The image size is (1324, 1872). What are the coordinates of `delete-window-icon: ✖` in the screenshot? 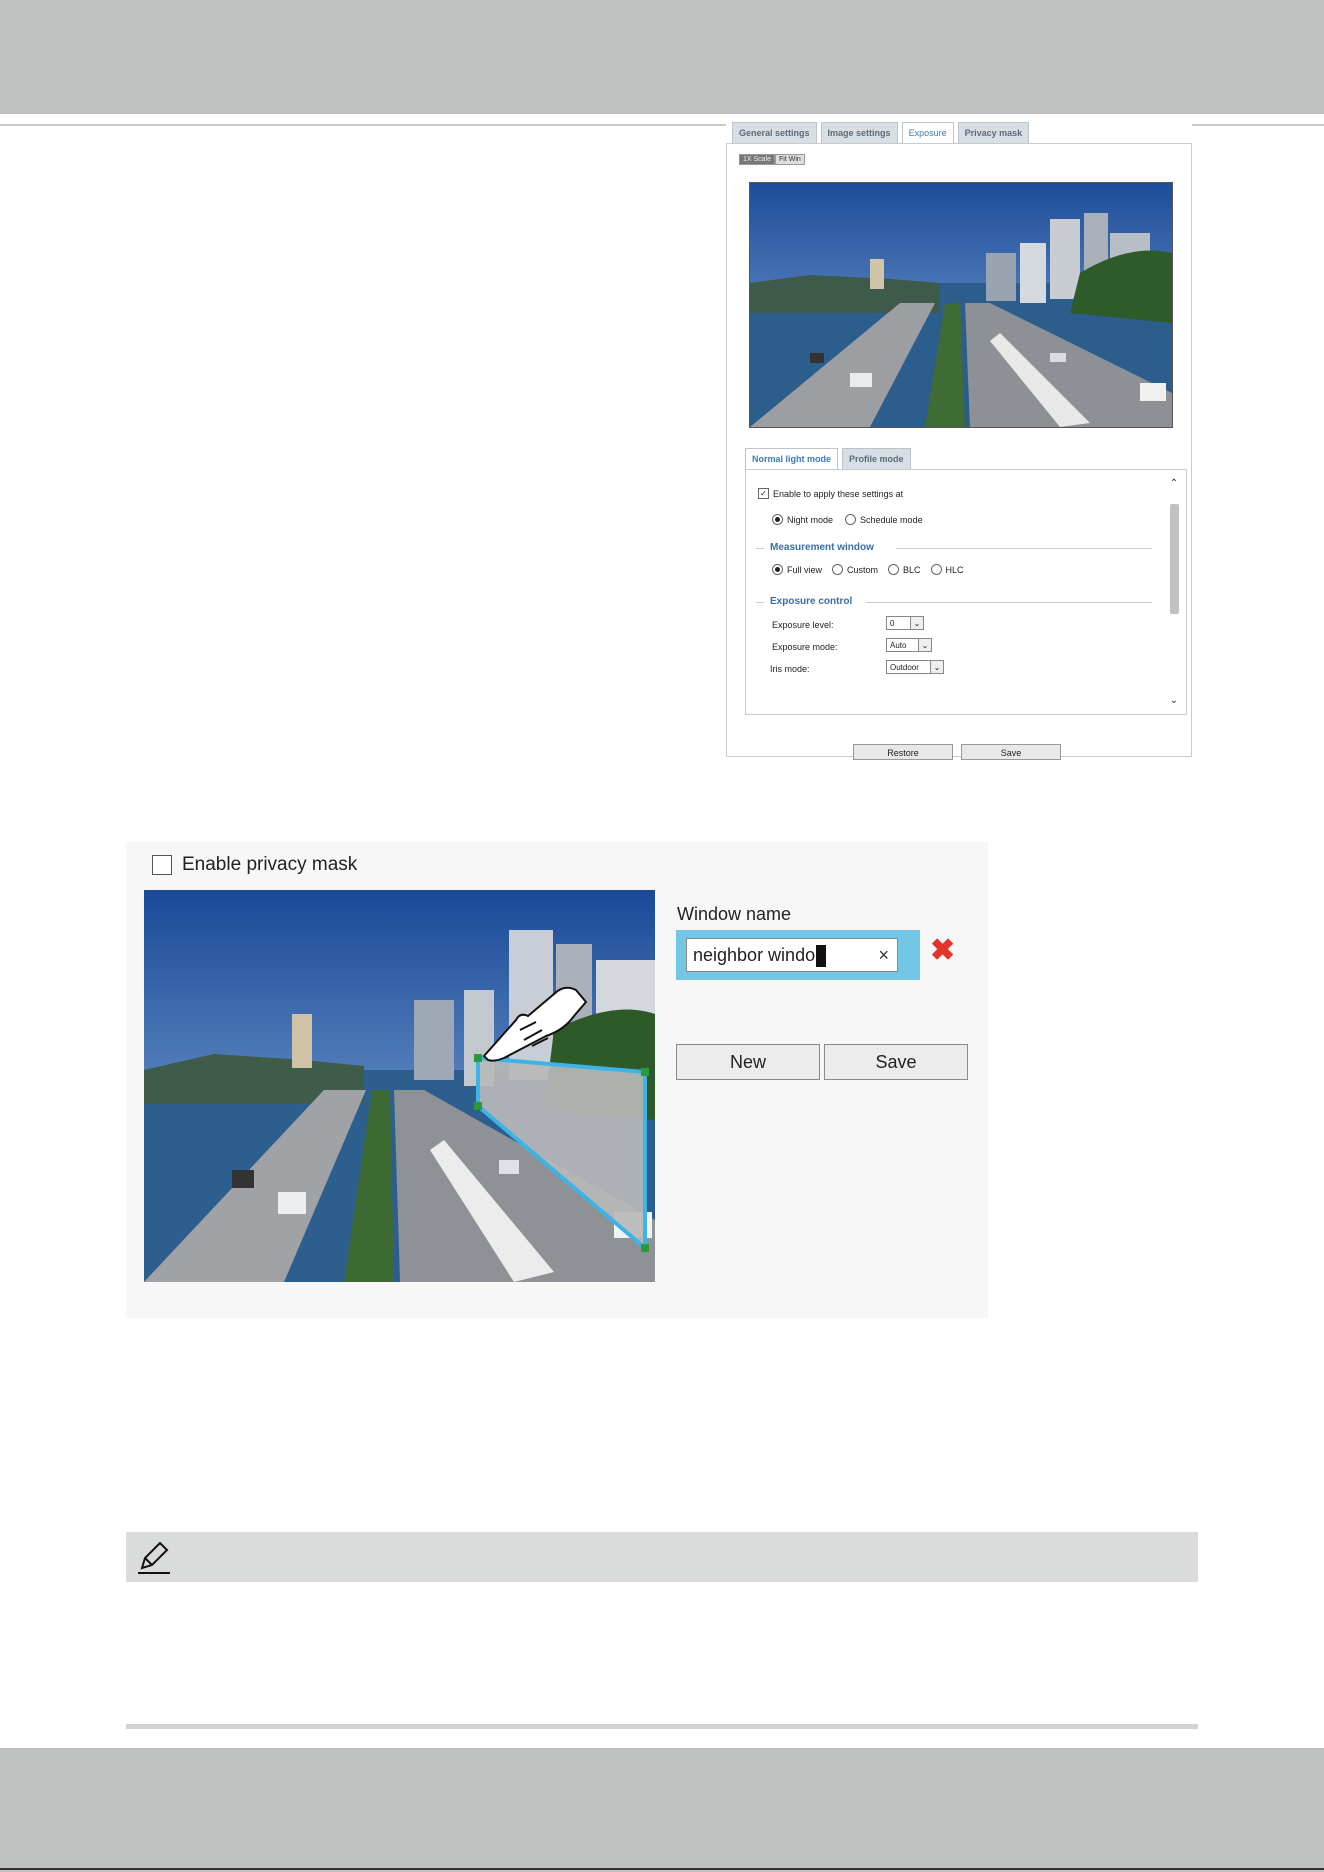 It's located at (942, 951).